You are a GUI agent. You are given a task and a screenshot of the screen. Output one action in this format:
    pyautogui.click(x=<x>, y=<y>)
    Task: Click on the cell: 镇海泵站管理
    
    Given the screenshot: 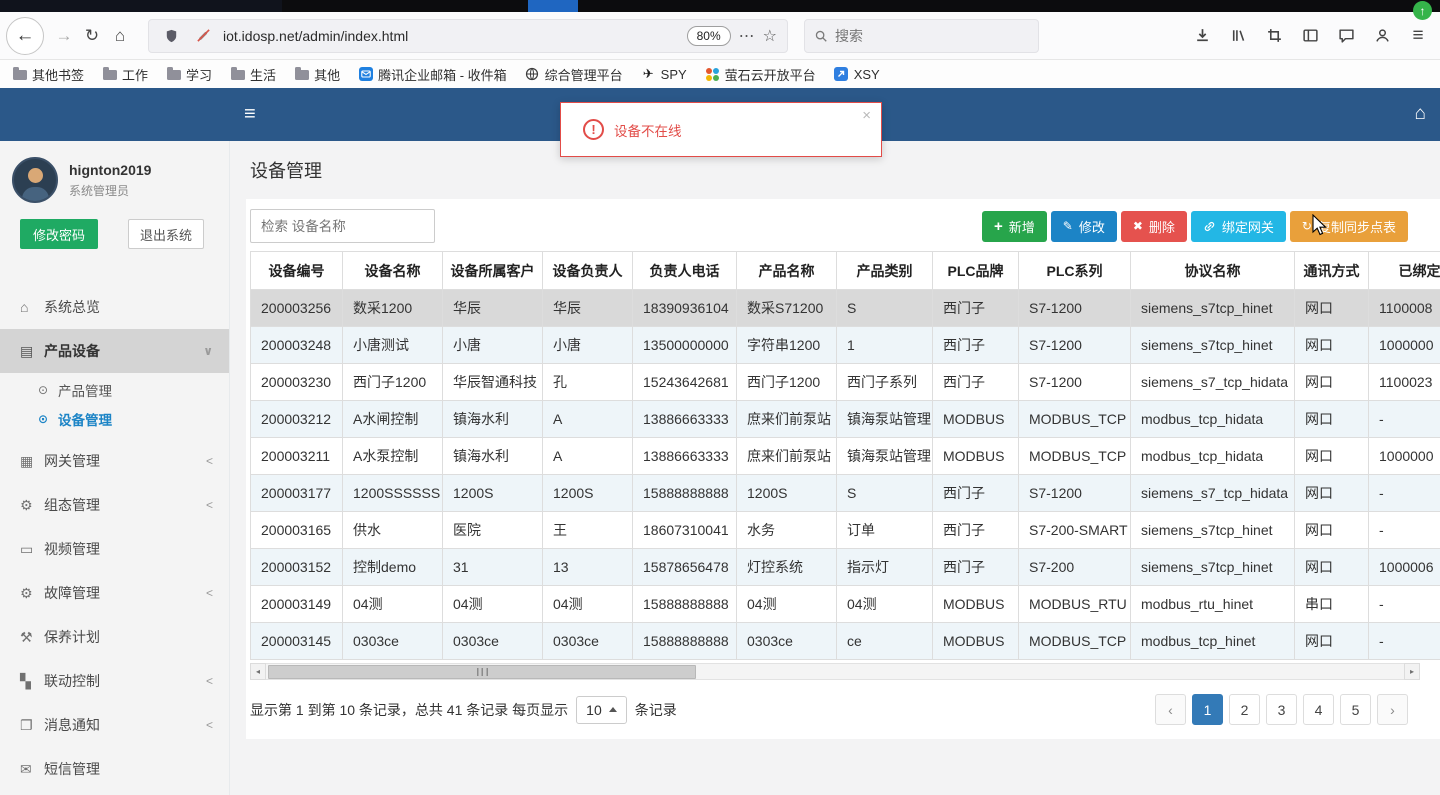 What is the action you would take?
    pyautogui.click(x=884, y=419)
    